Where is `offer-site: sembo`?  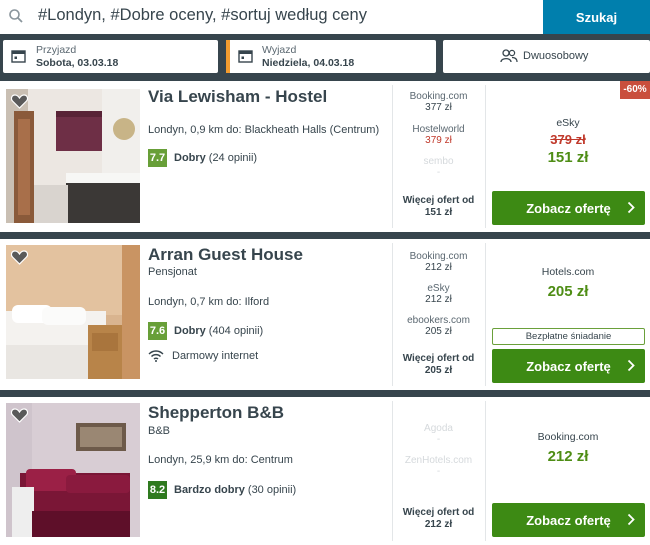 offer-site: sembo is located at coordinates (438, 161).